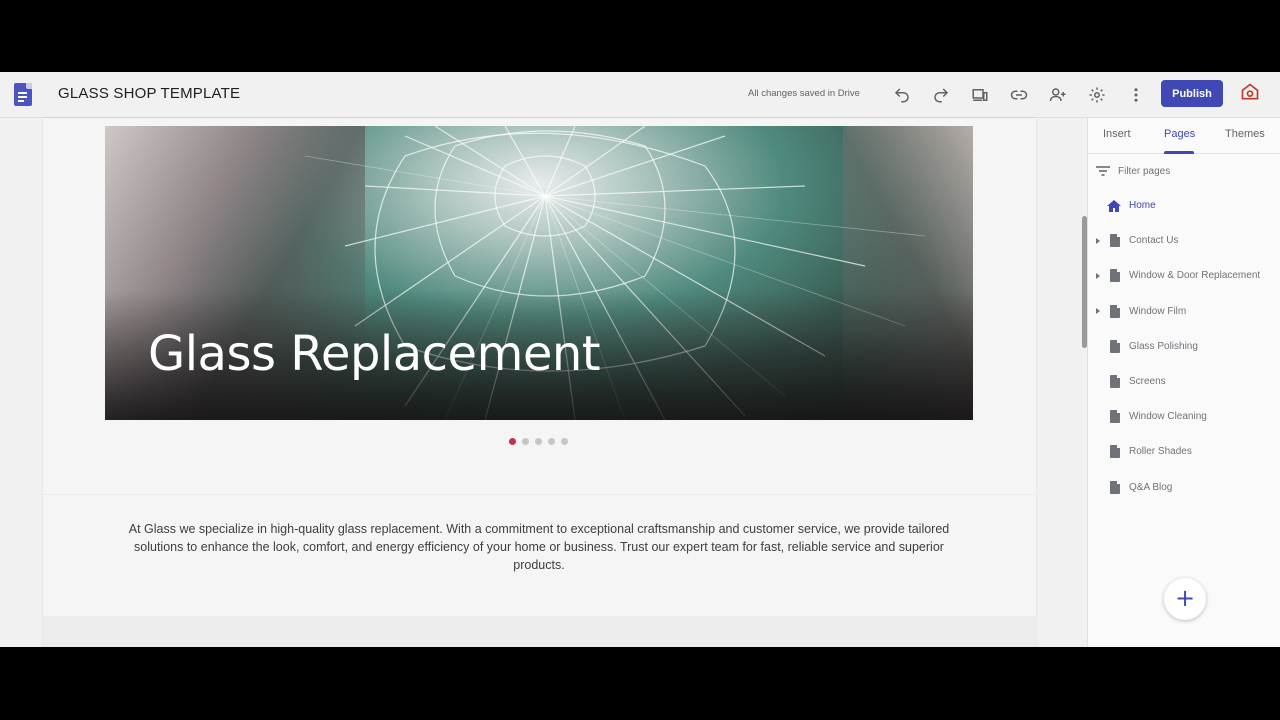 The height and width of the screenshot is (720, 1280). Describe the element at coordinates (149, 93) in the screenshot. I see `site-title: GLASS SHOP TEMPLATE` at that location.